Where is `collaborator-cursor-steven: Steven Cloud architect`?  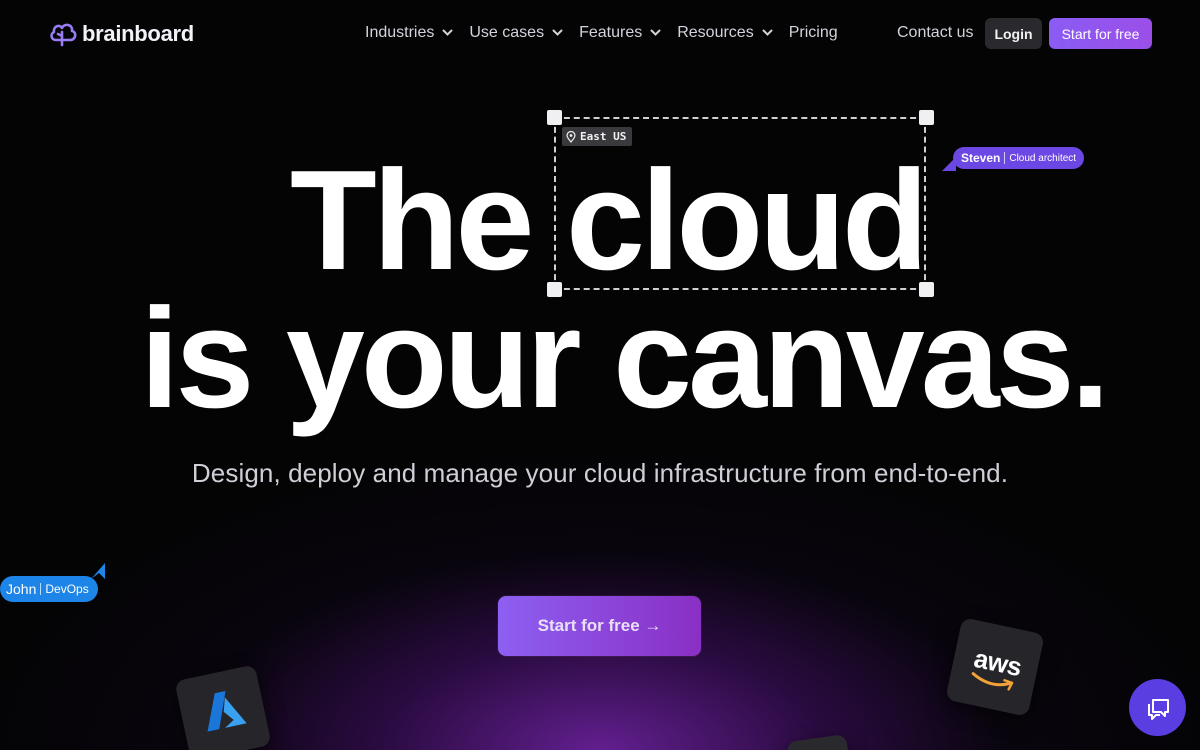
collaborator-cursor-steven: Steven Cloud architect is located at coordinates (1019, 158).